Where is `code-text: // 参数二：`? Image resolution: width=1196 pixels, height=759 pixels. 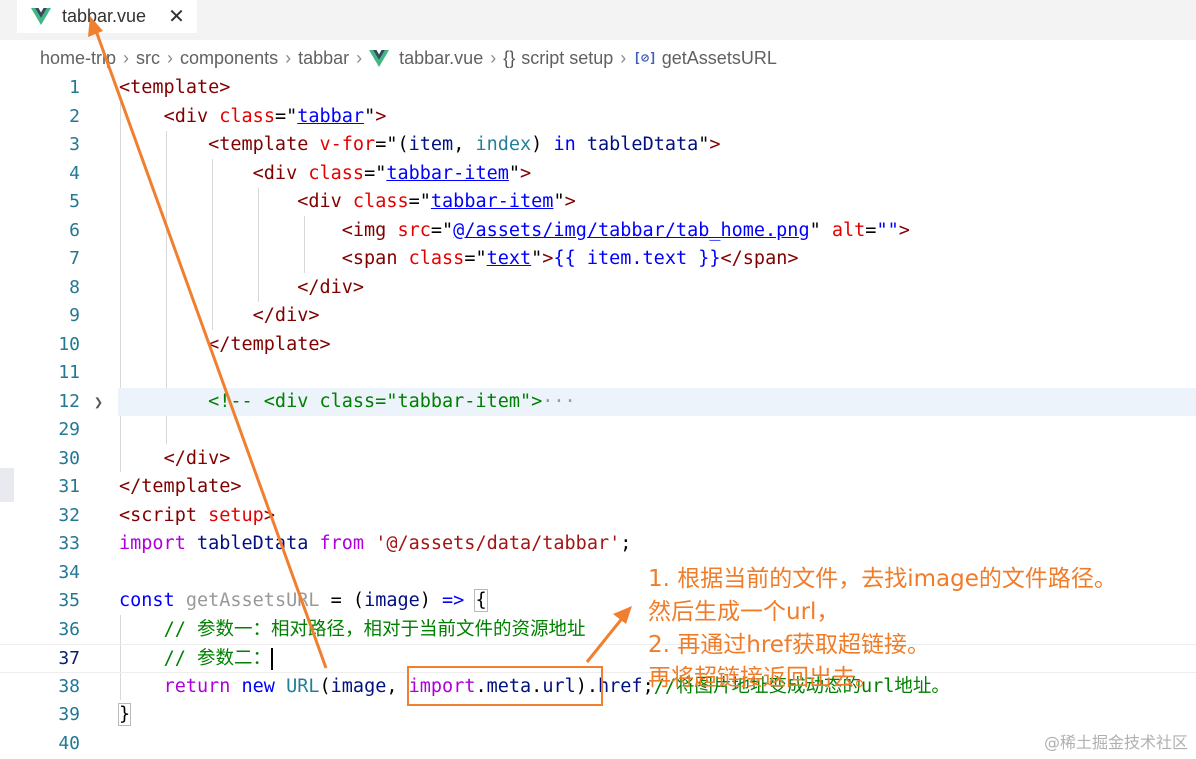 code-text: // 参数二： is located at coordinates (218, 659).